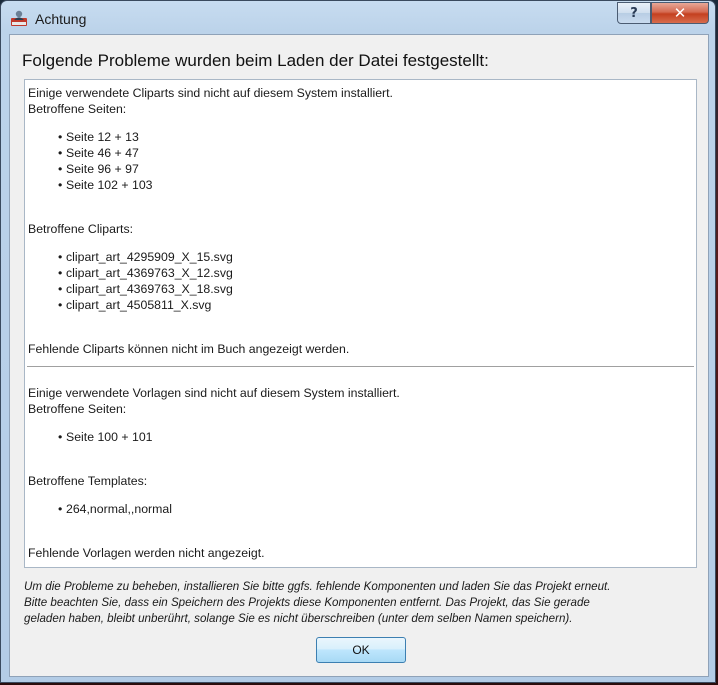  Describe the element at coordinates (98, 137) in the screenshot. I see `list-item: Seite 12 + 13` at that location.